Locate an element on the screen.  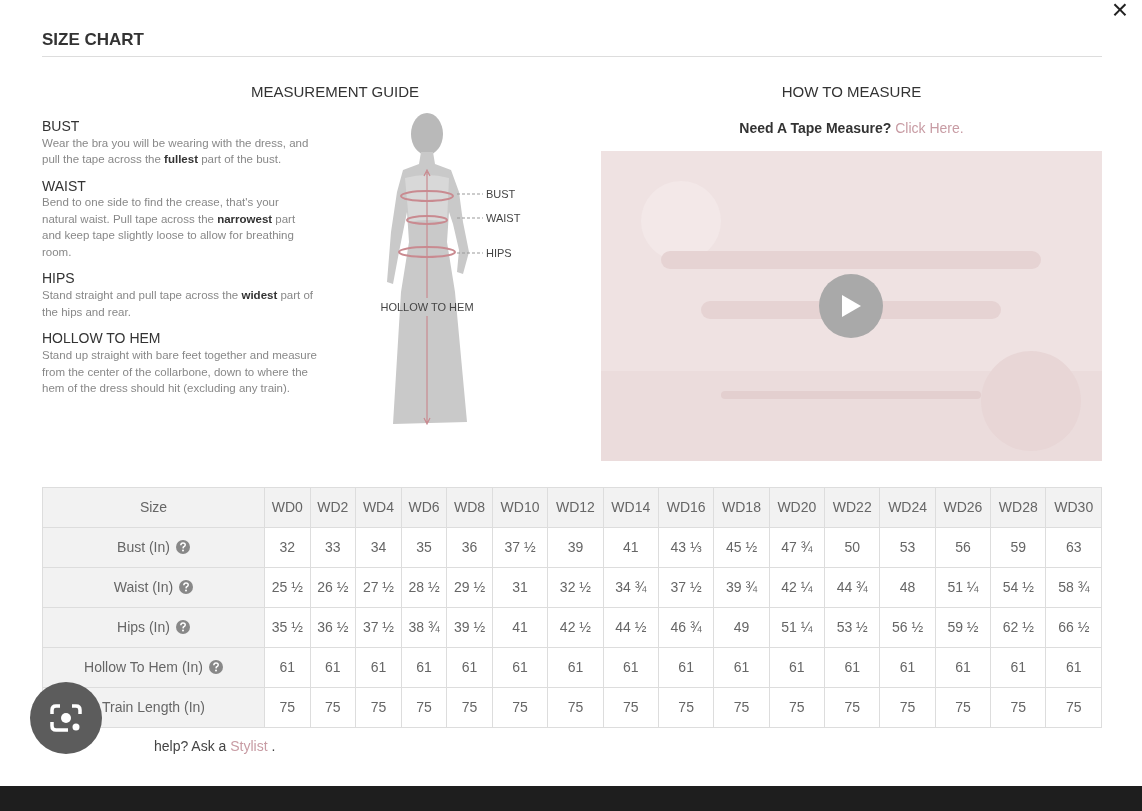
guide-title: HIPS is located at coordinates (59, 279).